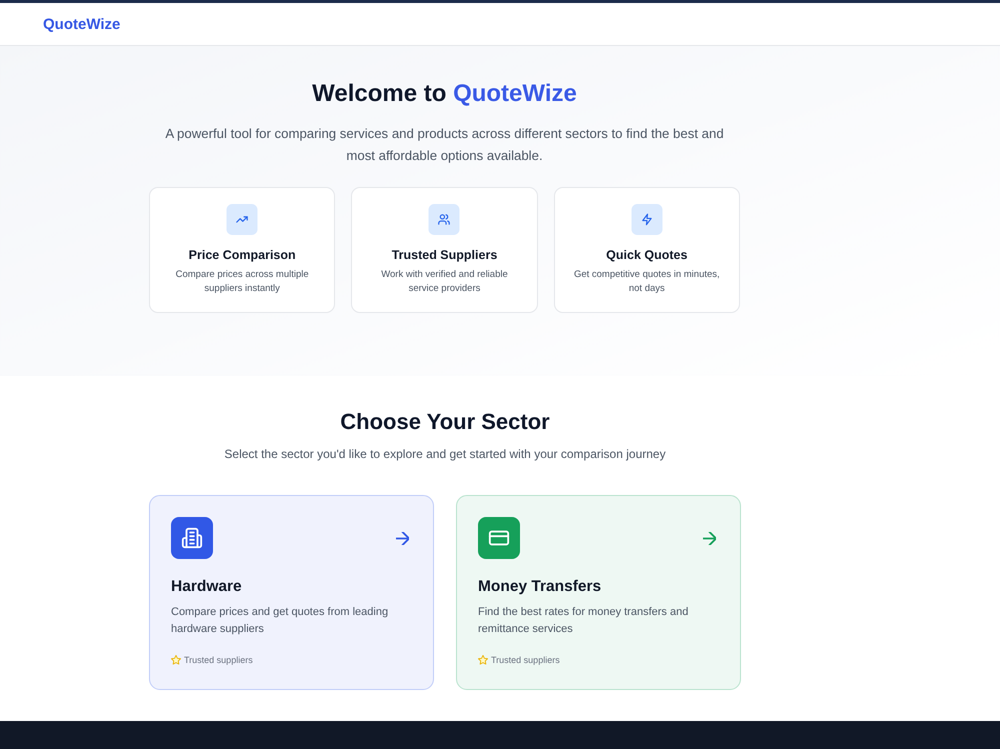 The width and height of the screenshot is (1000, 749). Describe the element at coordinates (444, 219) in the screenshot. I see `people-icon` at that location.